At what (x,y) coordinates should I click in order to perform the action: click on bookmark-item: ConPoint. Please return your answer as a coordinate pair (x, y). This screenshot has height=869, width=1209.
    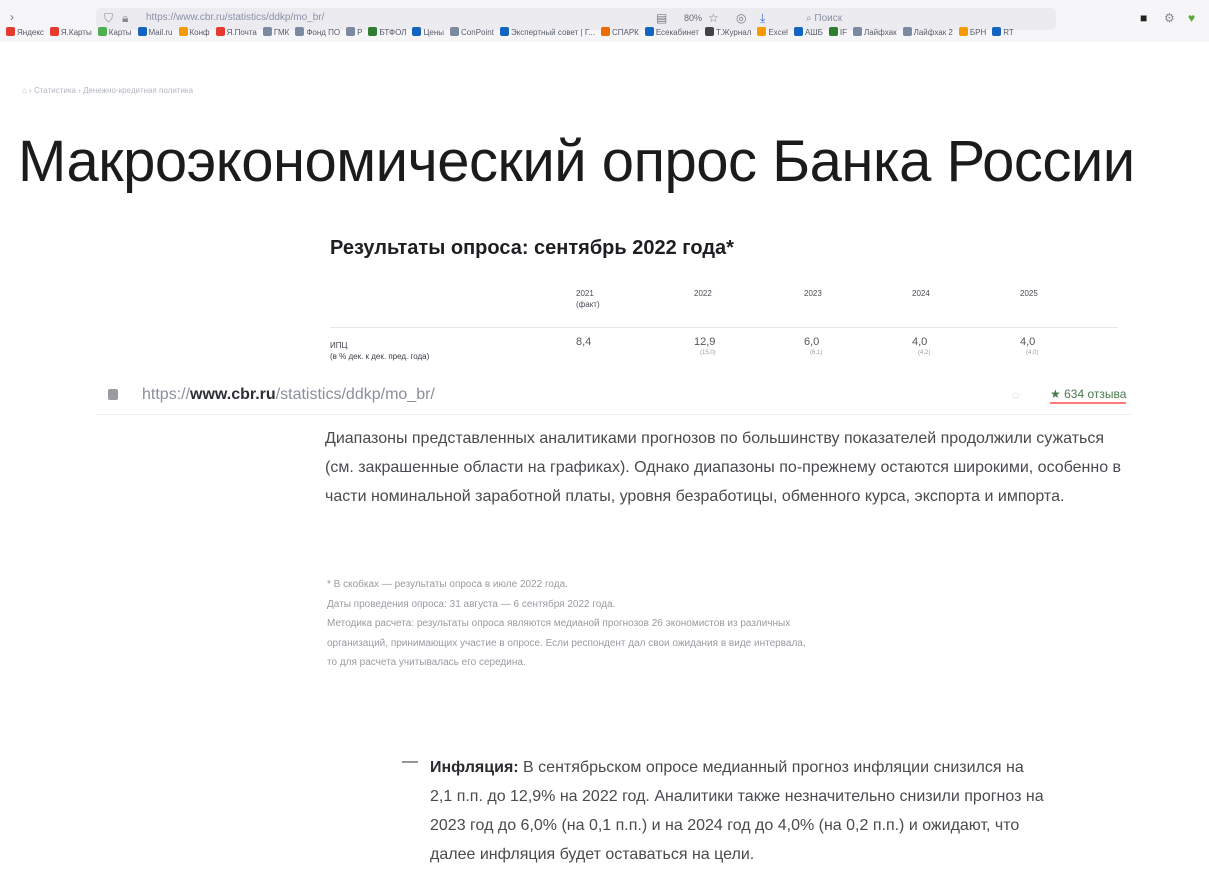
    Looking at the image, I should click on (472, 32).